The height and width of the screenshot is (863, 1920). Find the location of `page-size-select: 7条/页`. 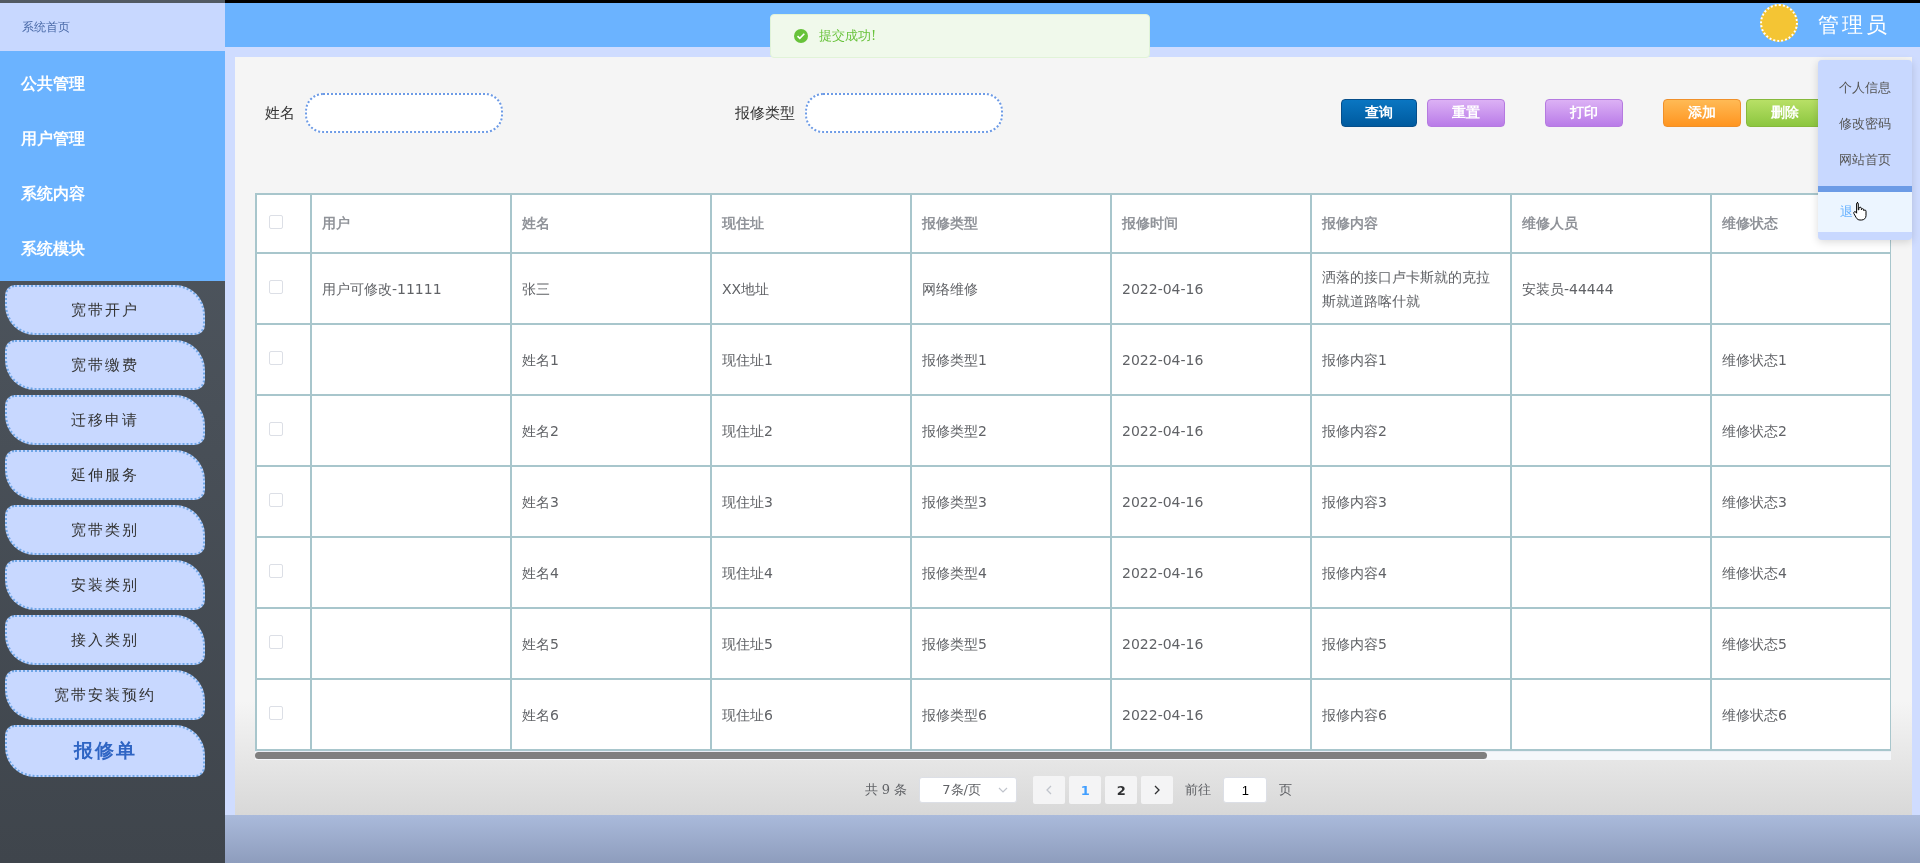

page-size-select: 7条/页 is located at coordinates (968, 790).